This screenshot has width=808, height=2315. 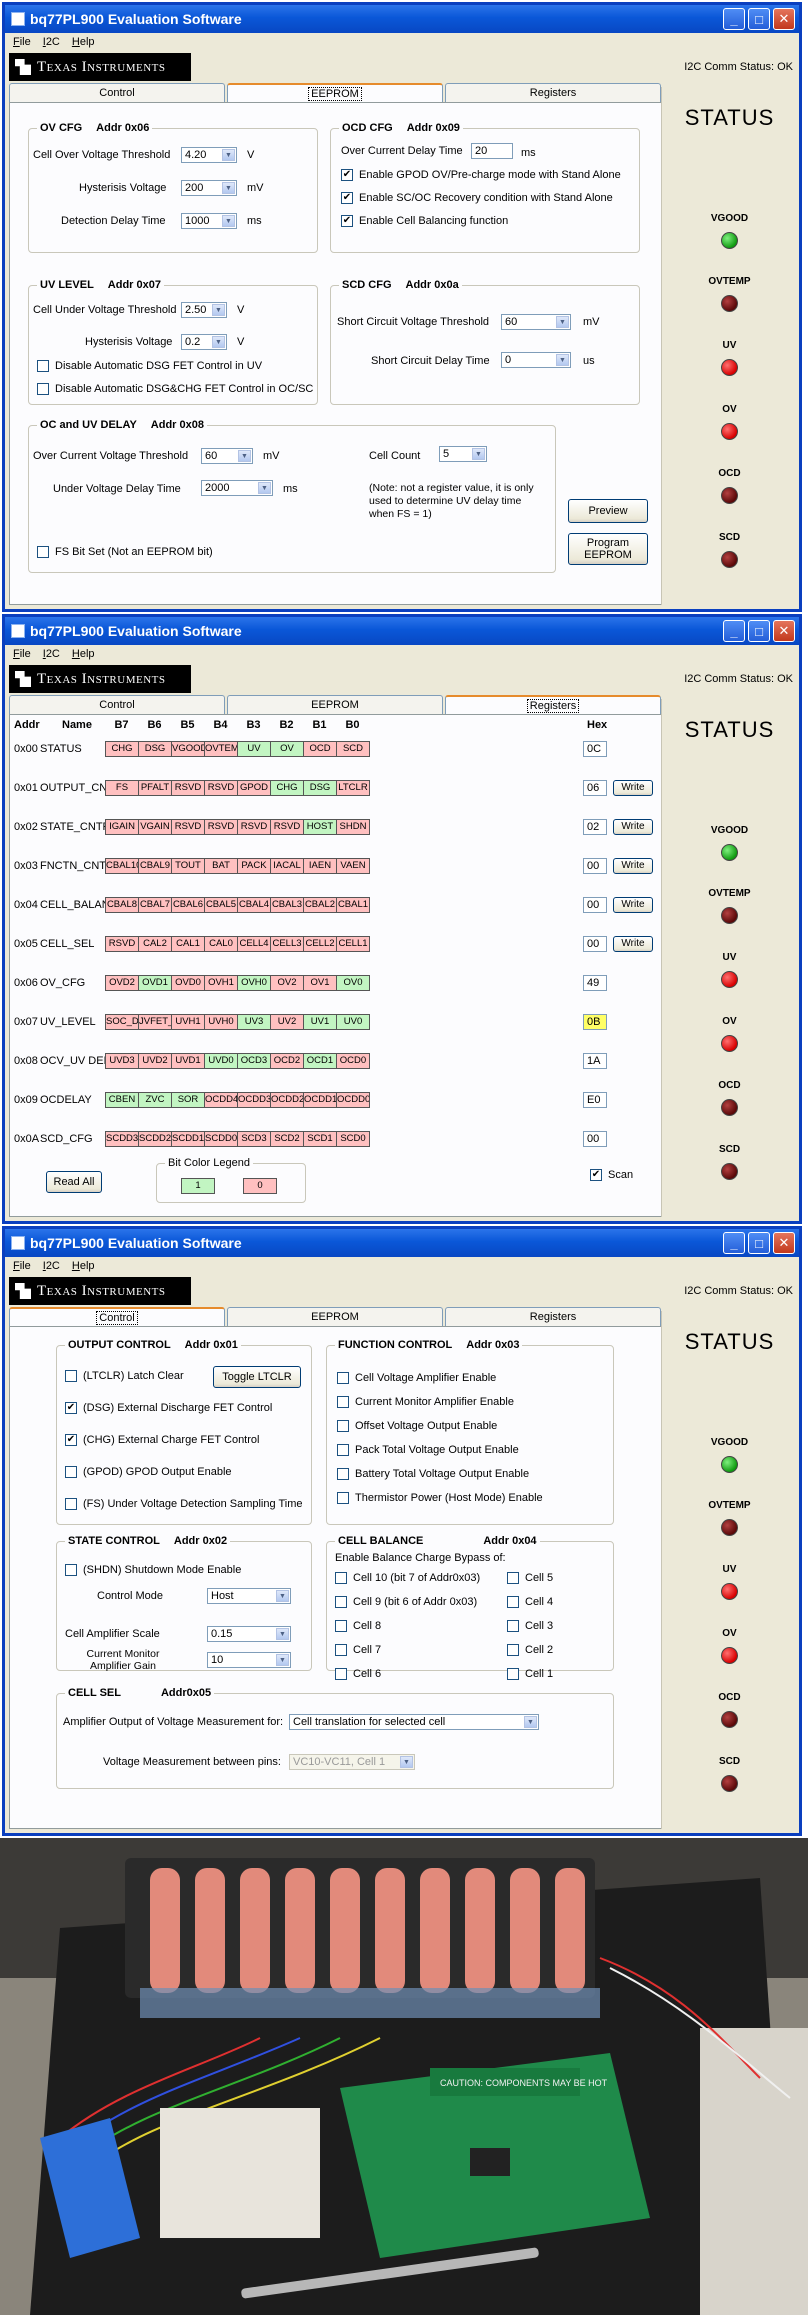 I want to click on register-bit-cell: SHDN, so click(x=353, y=827).